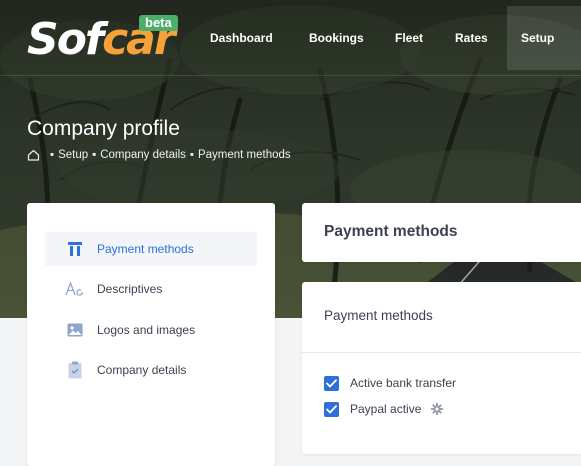 The image size is (581, 466). What do you see at coordinates (75, 330) in the screenshot?
I see `image-icon` at bounding box center [75, 330].